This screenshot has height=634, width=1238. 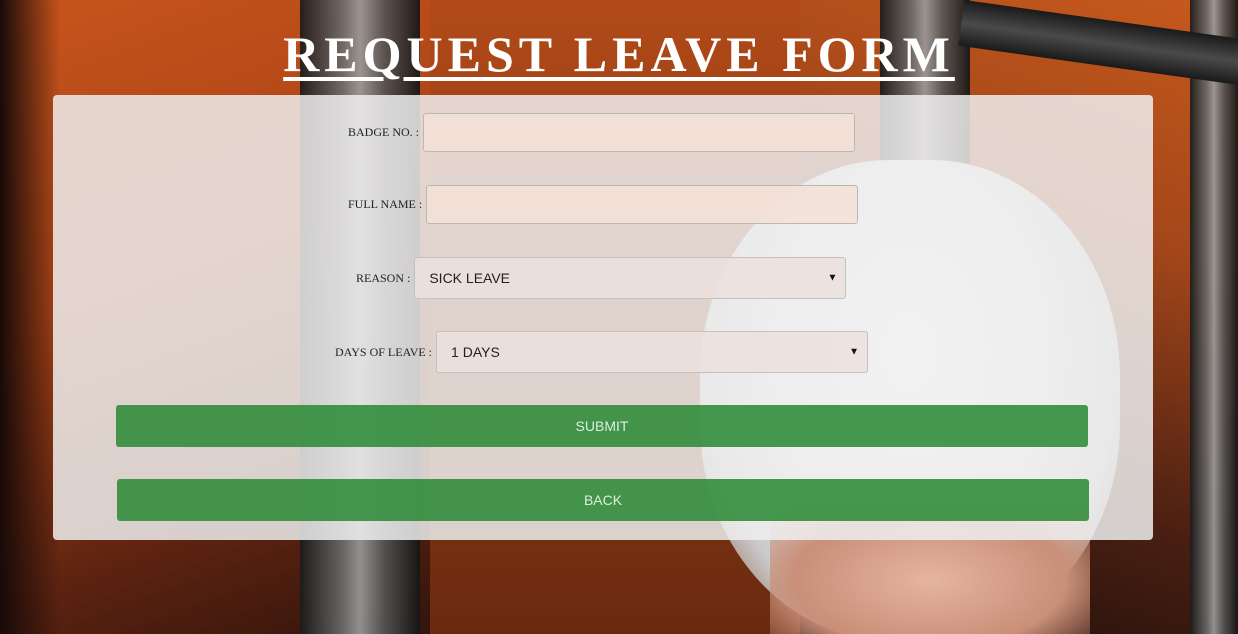 I want to click on reason-selected-value: SICK LEAVE, so click(x=470, y=278).